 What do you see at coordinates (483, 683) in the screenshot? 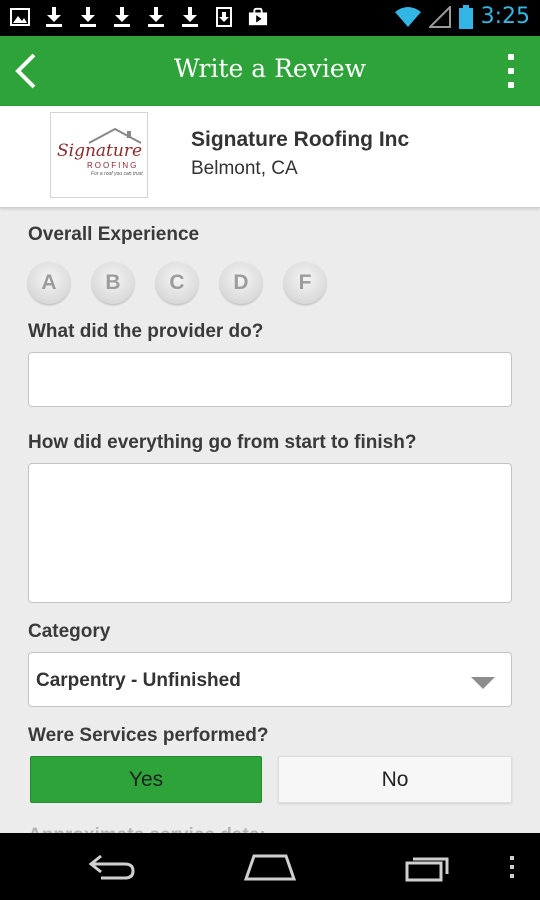
I see `dropdown-arrow-icon` at bounding box center [483, 683].